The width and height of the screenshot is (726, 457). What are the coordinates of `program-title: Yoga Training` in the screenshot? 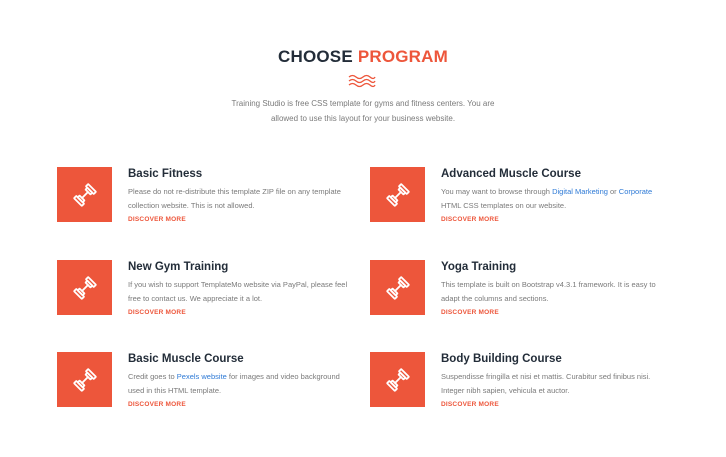 It's located at (479, 267).